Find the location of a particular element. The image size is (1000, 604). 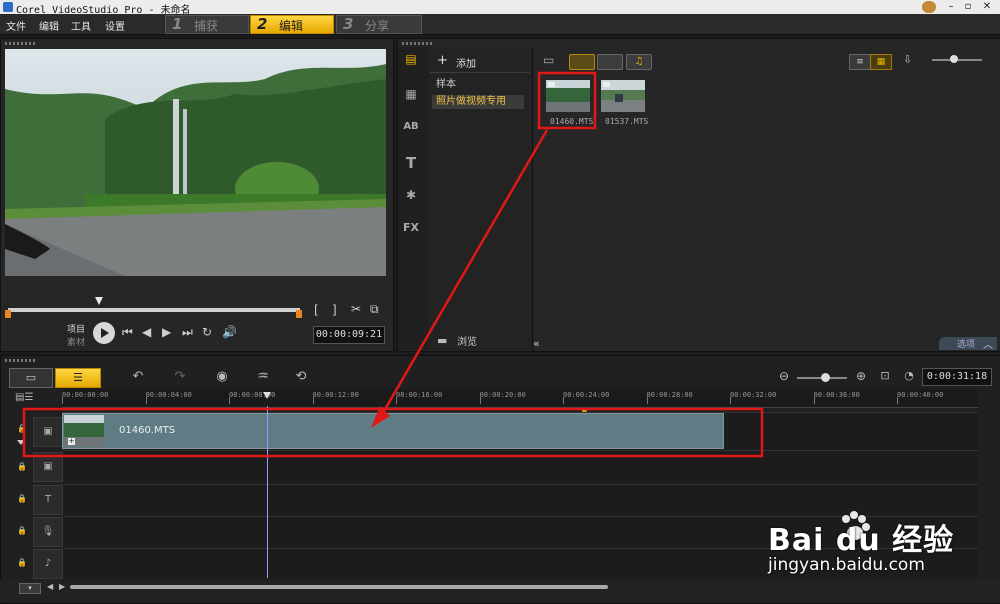

mark-out-bracket-icon: ] is located at coordinates (334, 310).